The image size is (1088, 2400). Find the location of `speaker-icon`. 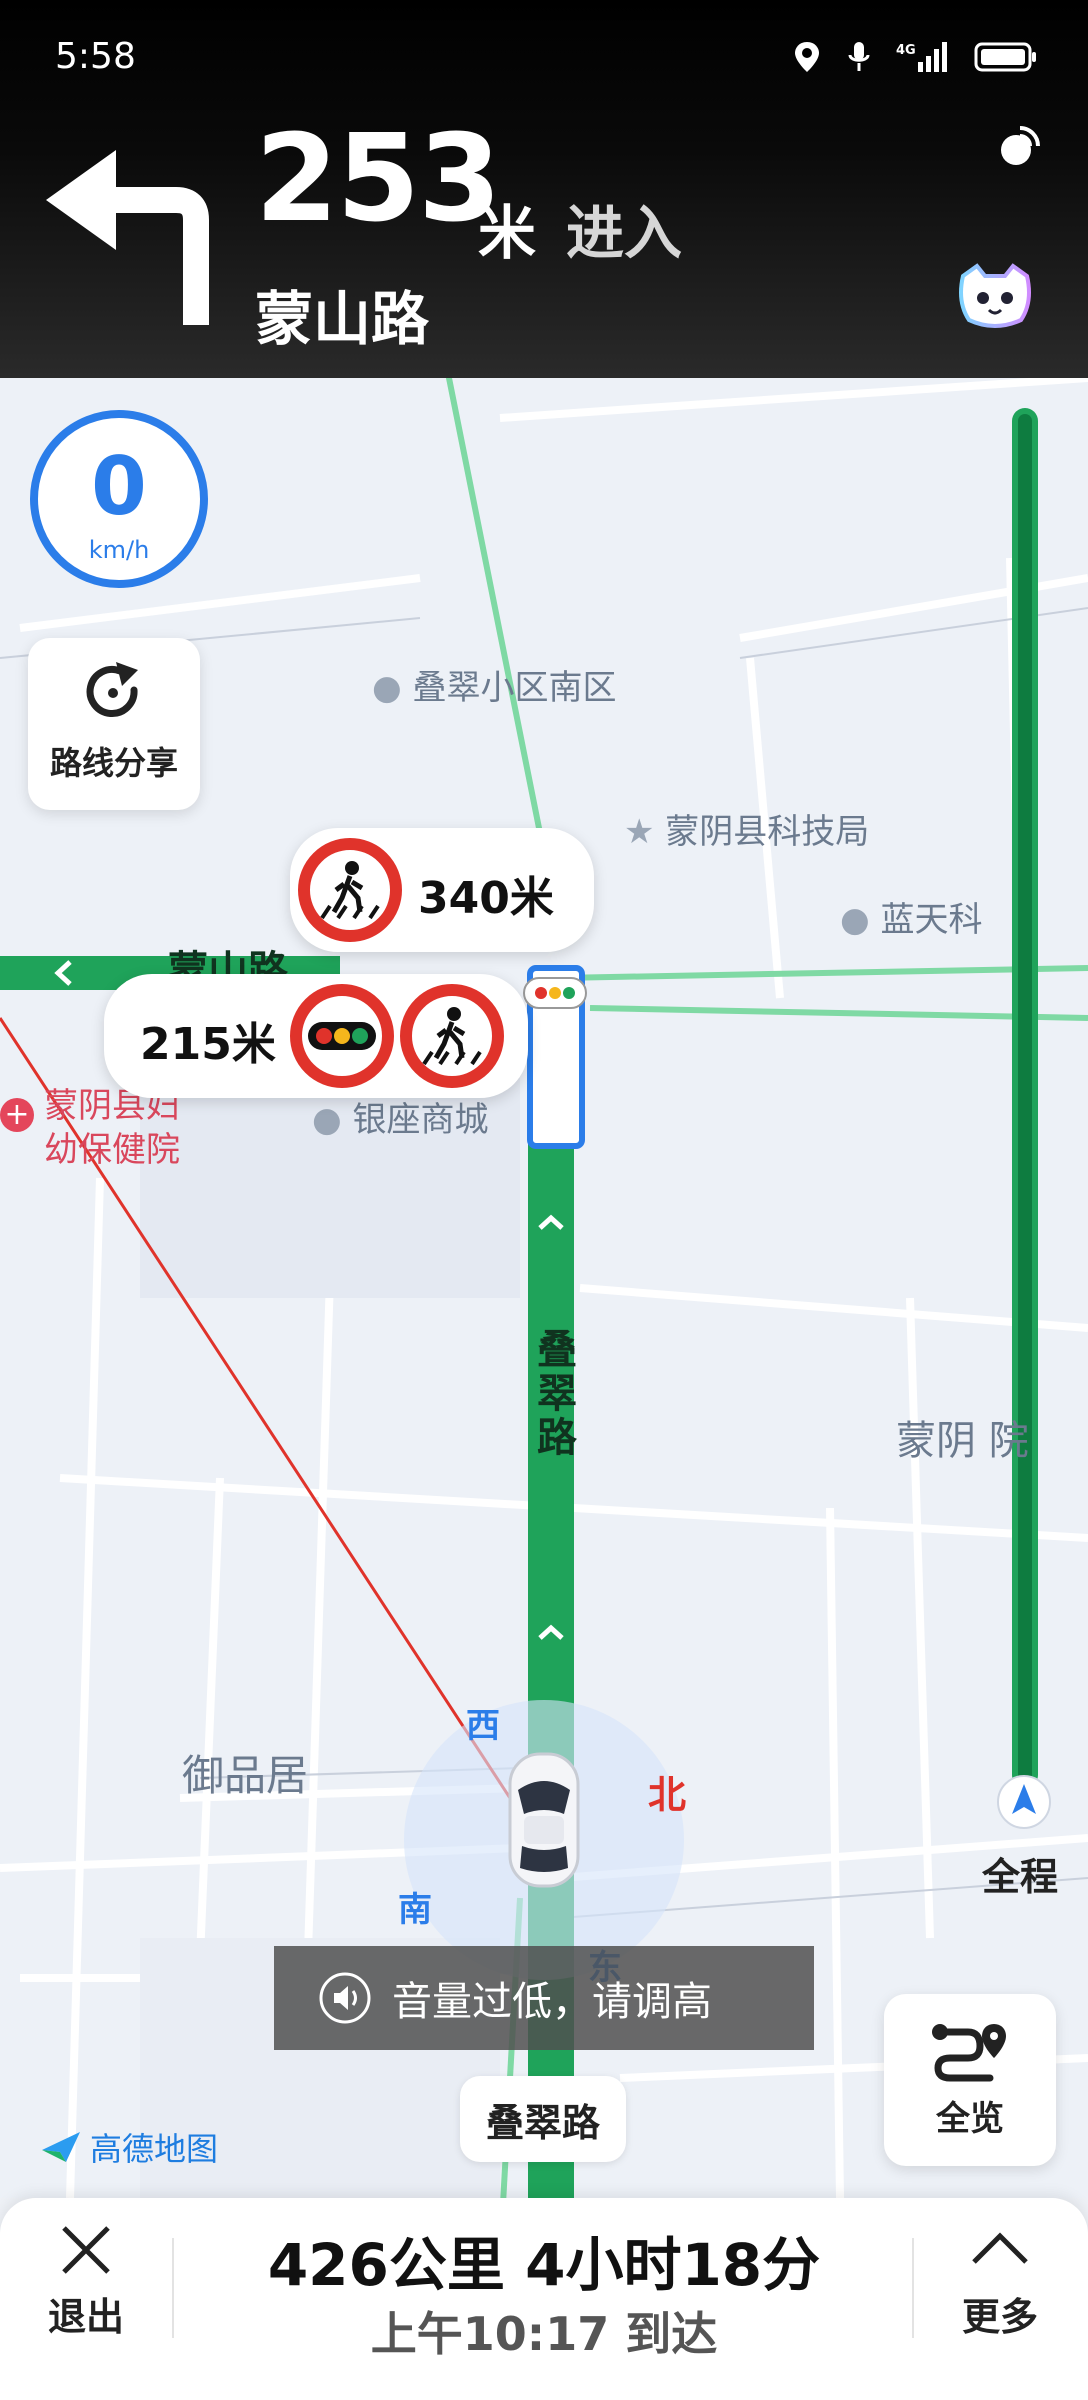

speaker-icon is located at coordinates (345, 1998).